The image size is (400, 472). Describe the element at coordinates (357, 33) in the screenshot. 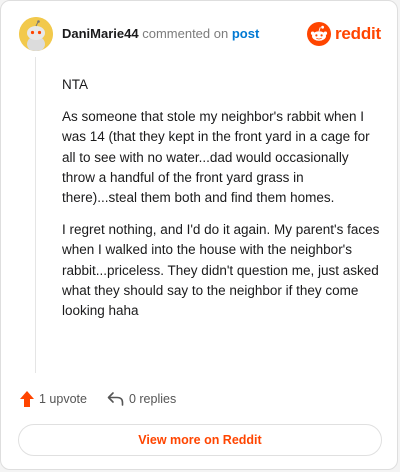

I see `reddit-wordmark: reddit` at that location.